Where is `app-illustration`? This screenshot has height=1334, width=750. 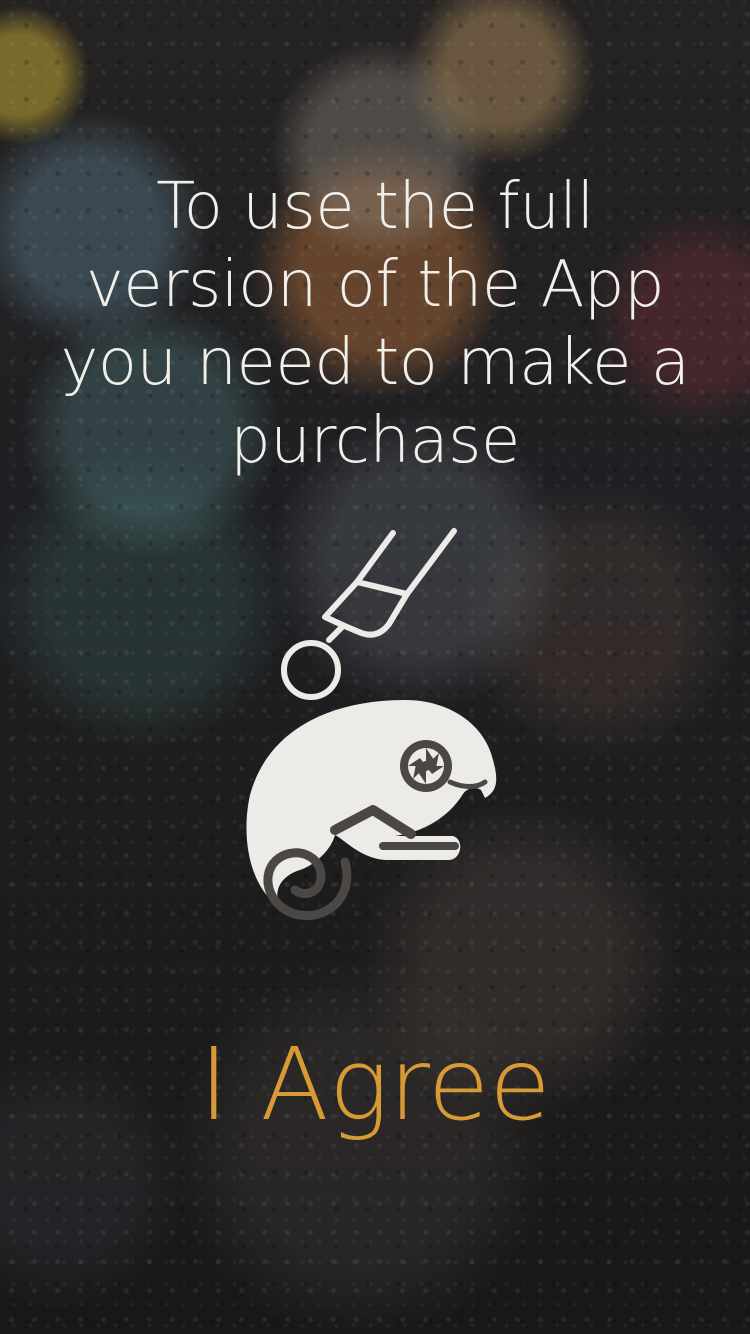
app-illustration is located at coordinates (371, 724).